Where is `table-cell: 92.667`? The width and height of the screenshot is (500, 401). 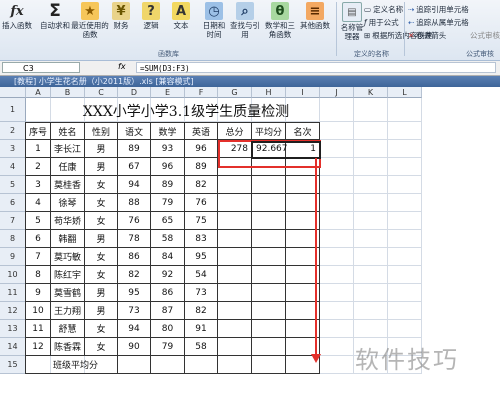
table-cell: 92.667 is located at coordinates (270, 149).